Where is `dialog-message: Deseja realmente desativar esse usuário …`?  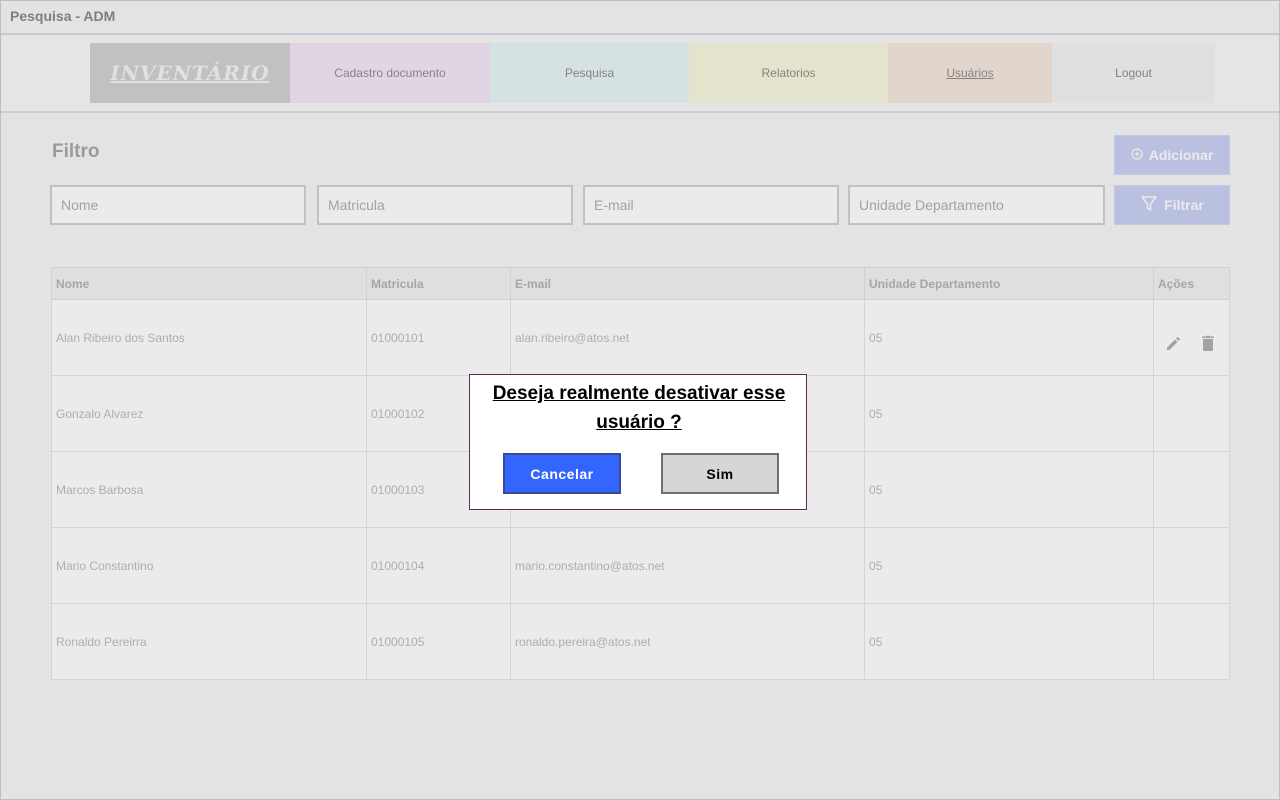 dialog-message: Deseja realmente desativar esse usuário … is located at coordinates (639, 408).